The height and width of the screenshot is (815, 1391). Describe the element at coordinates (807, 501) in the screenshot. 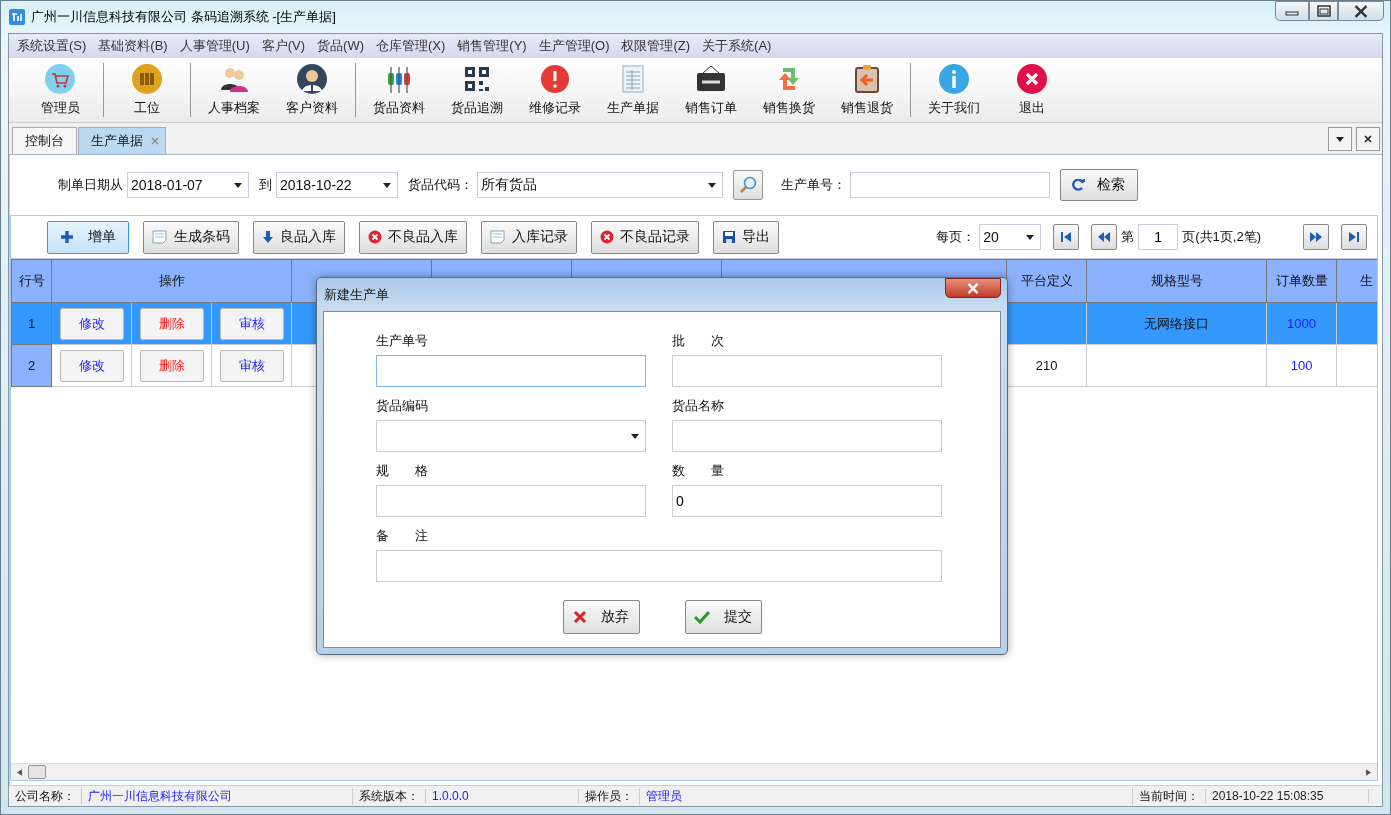

I see `input-field: 0` at that location.